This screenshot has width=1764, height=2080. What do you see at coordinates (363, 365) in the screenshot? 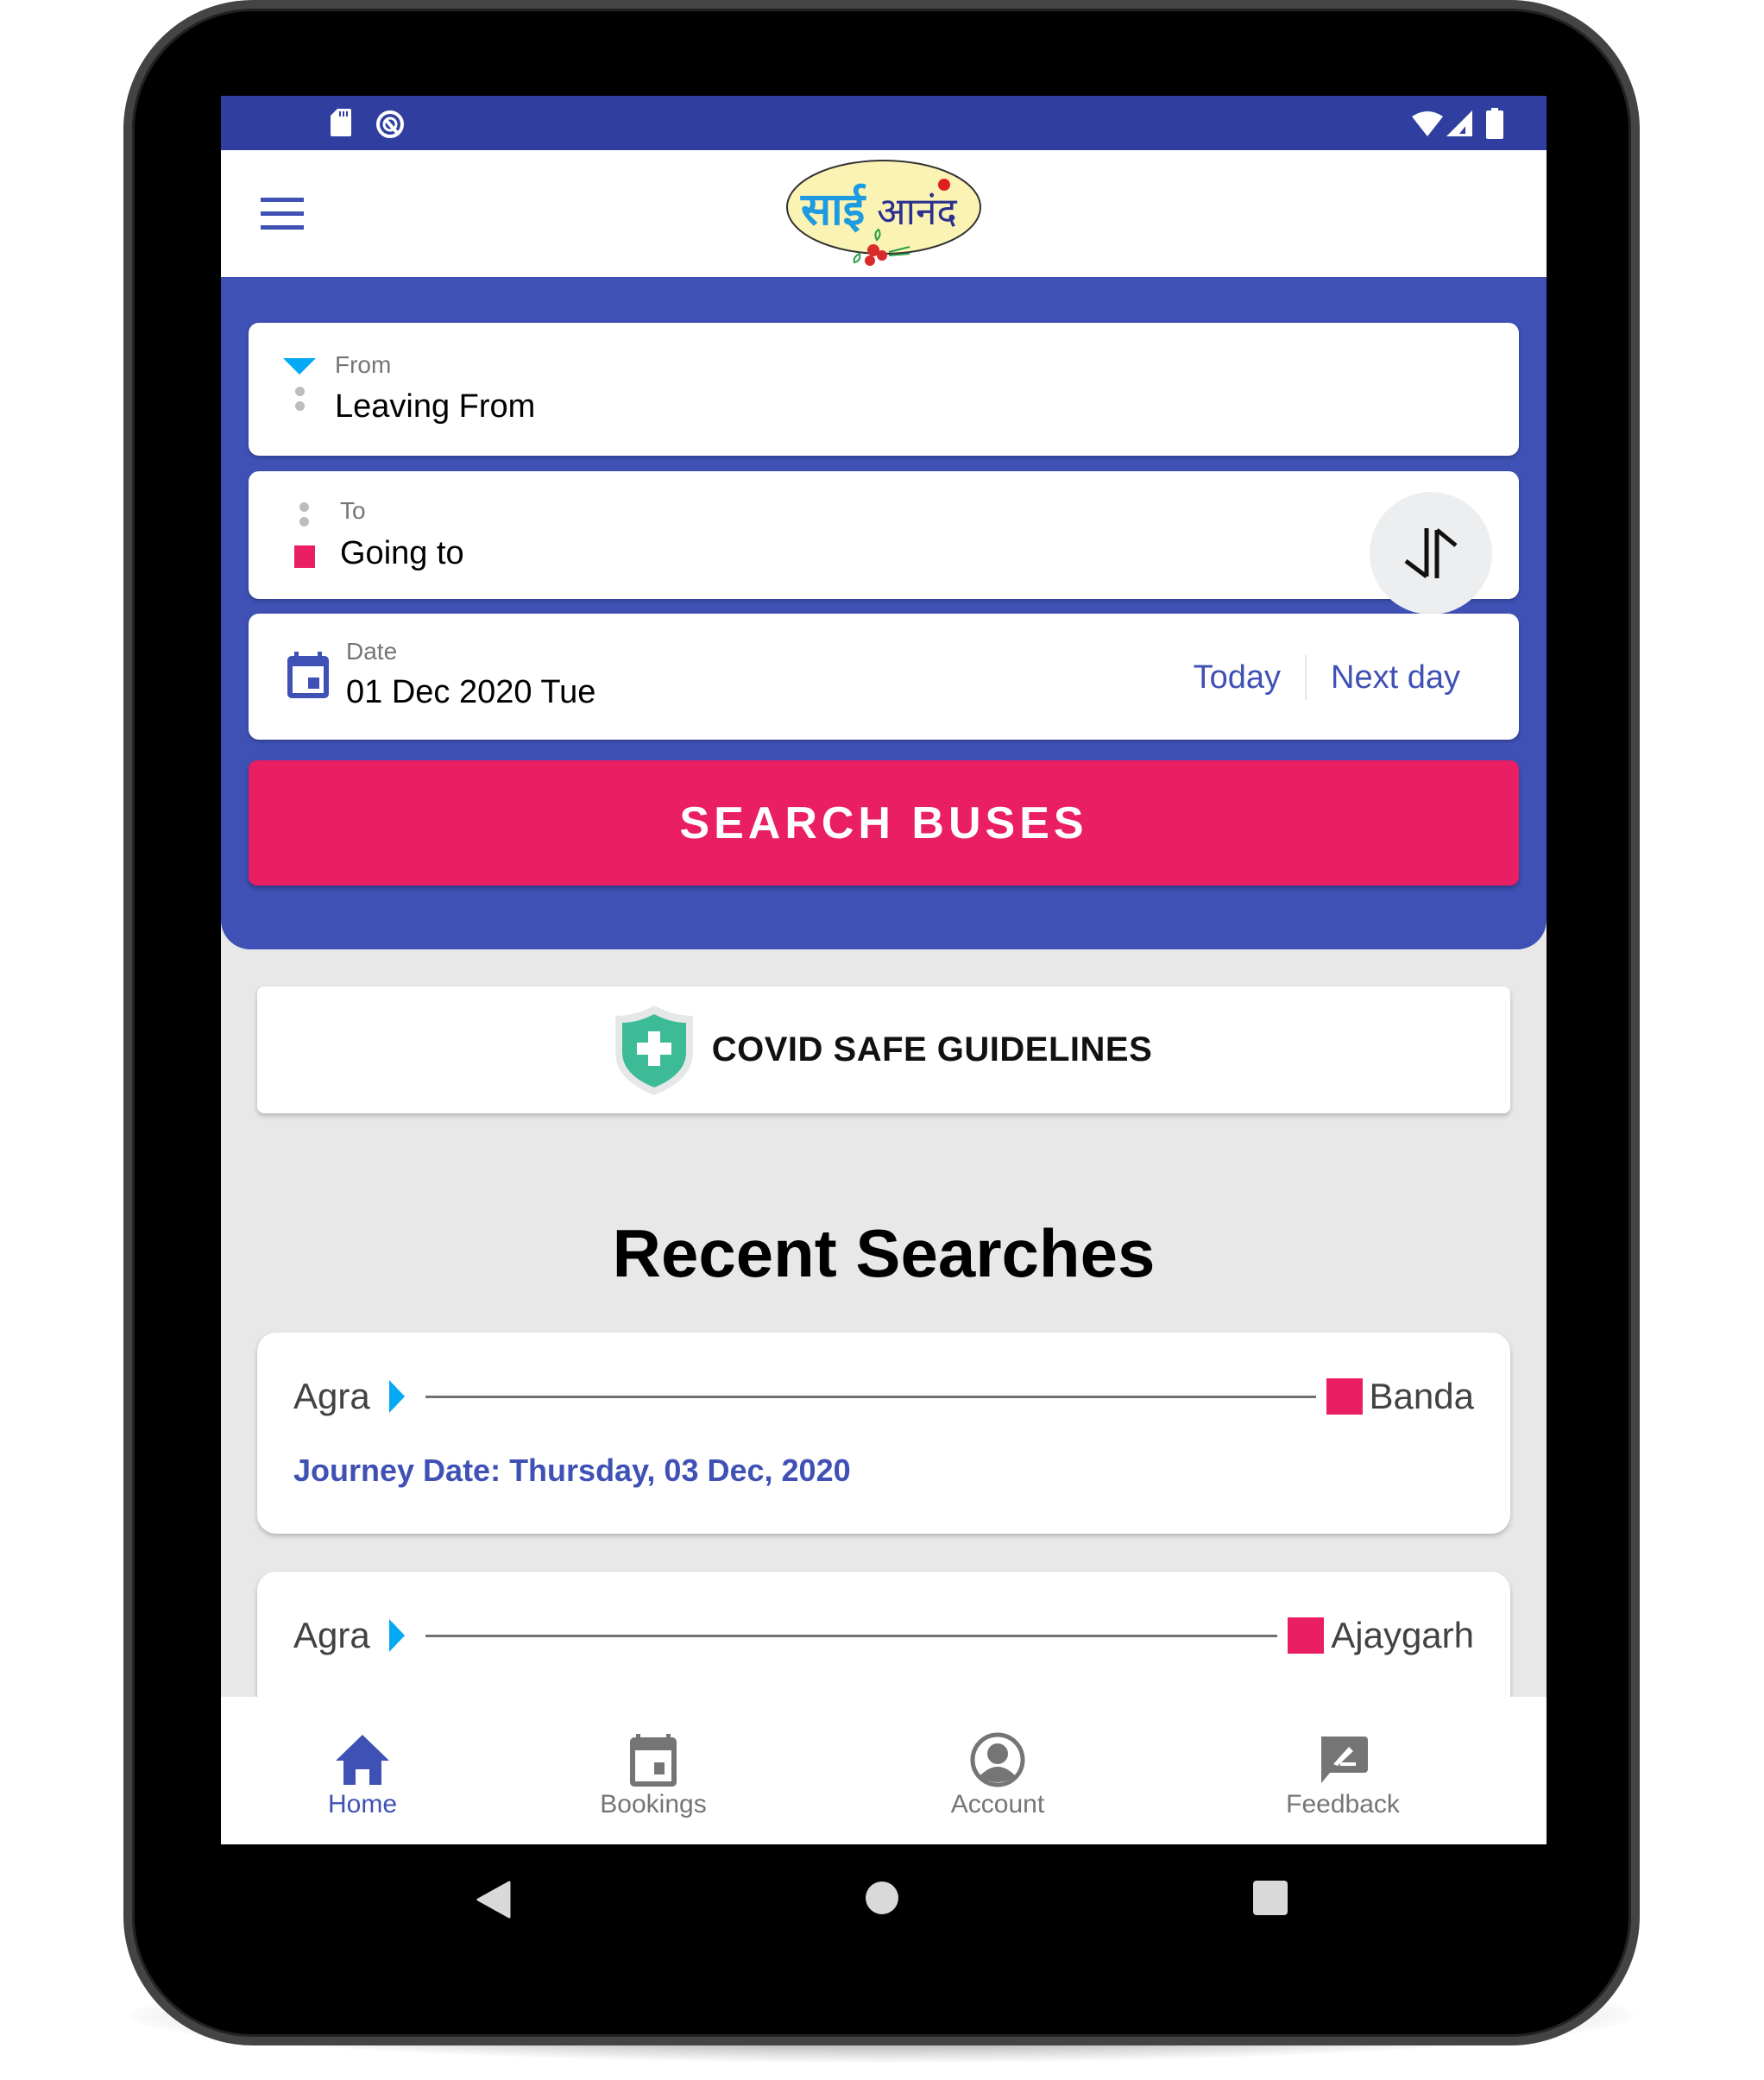
I see `from-label: From` at bounding box center [363, 365].